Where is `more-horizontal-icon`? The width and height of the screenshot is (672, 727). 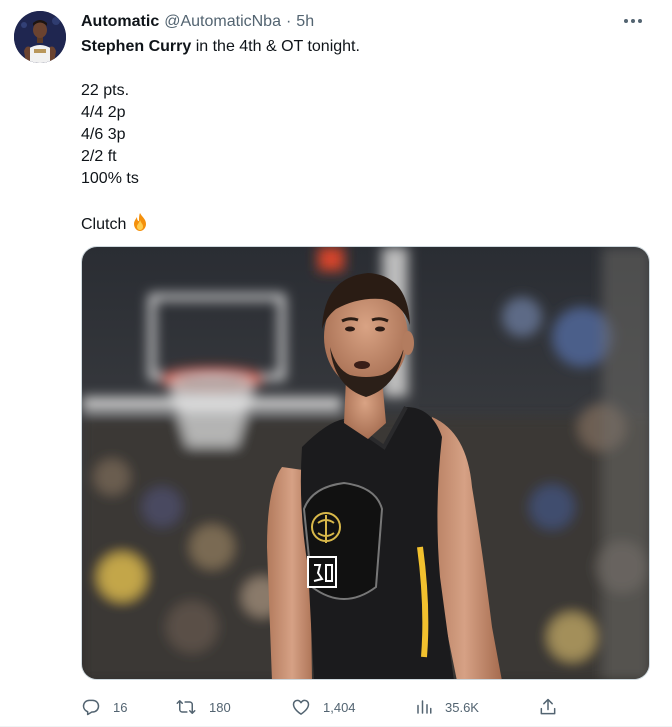
more-horizontal-icon is located at coordinates (633, 21).